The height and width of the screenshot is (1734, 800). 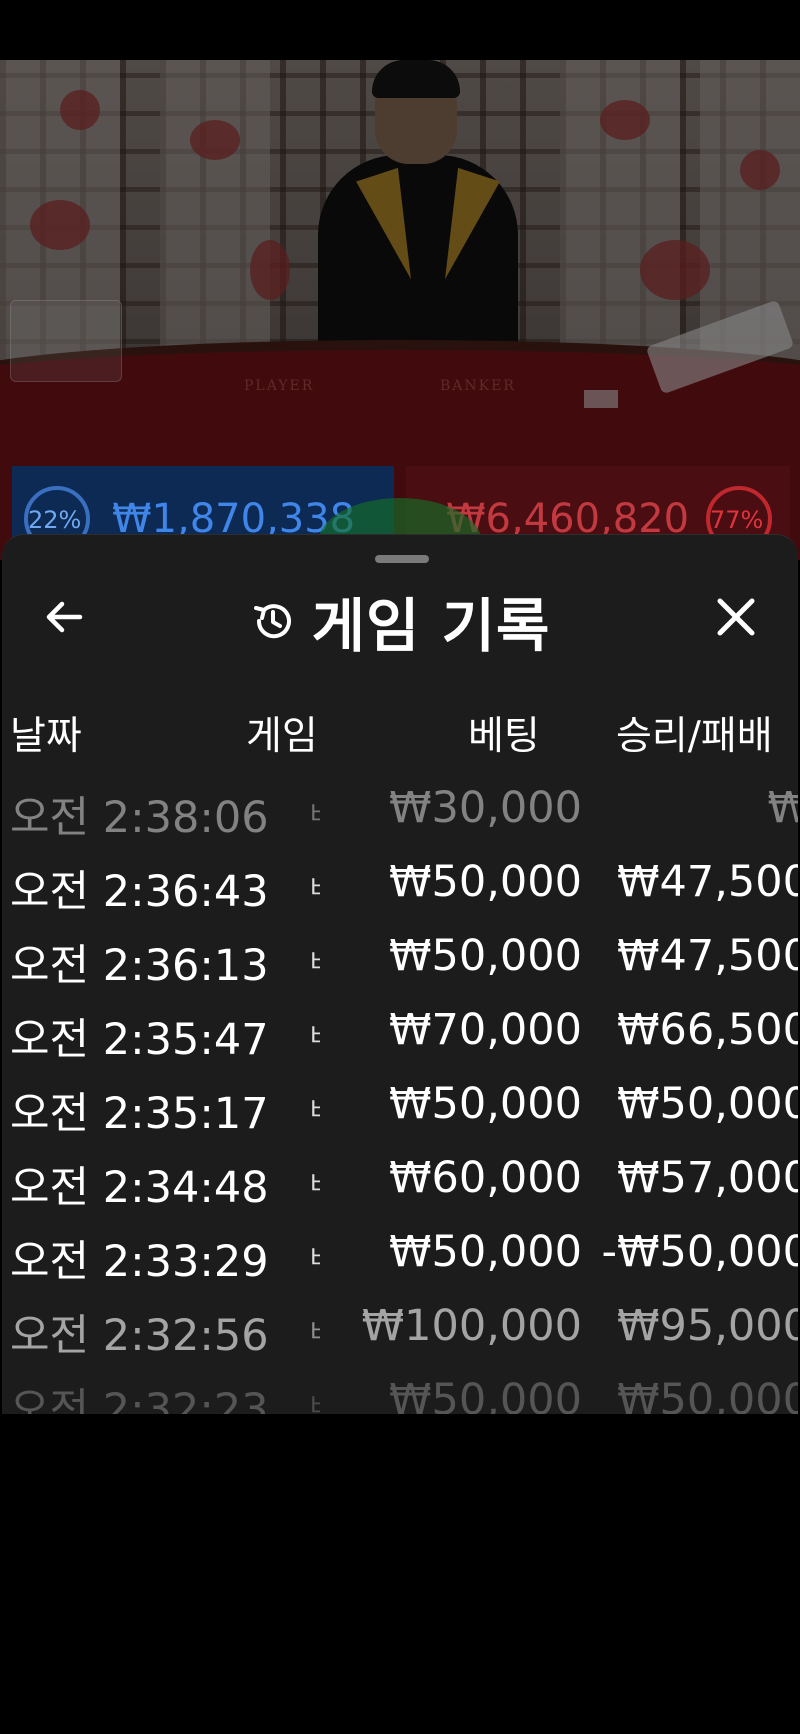 I want to click on row-date: 오전 2:33:29, so click(x=139, y=1262).